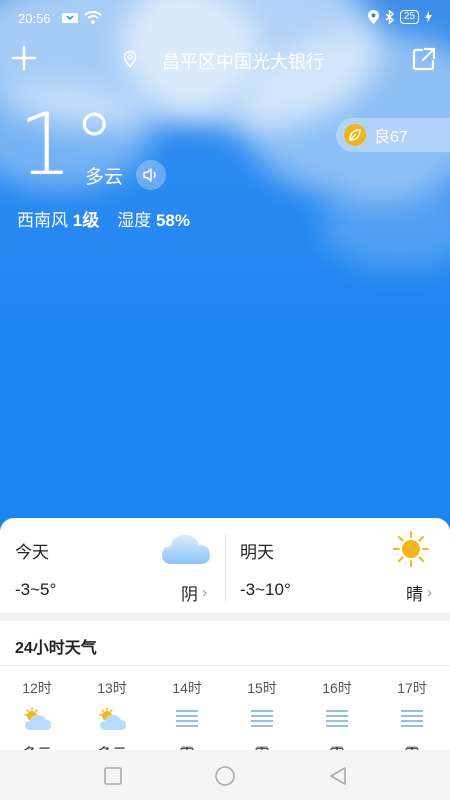  I want to click on wifi-icon, so click(93, 17).